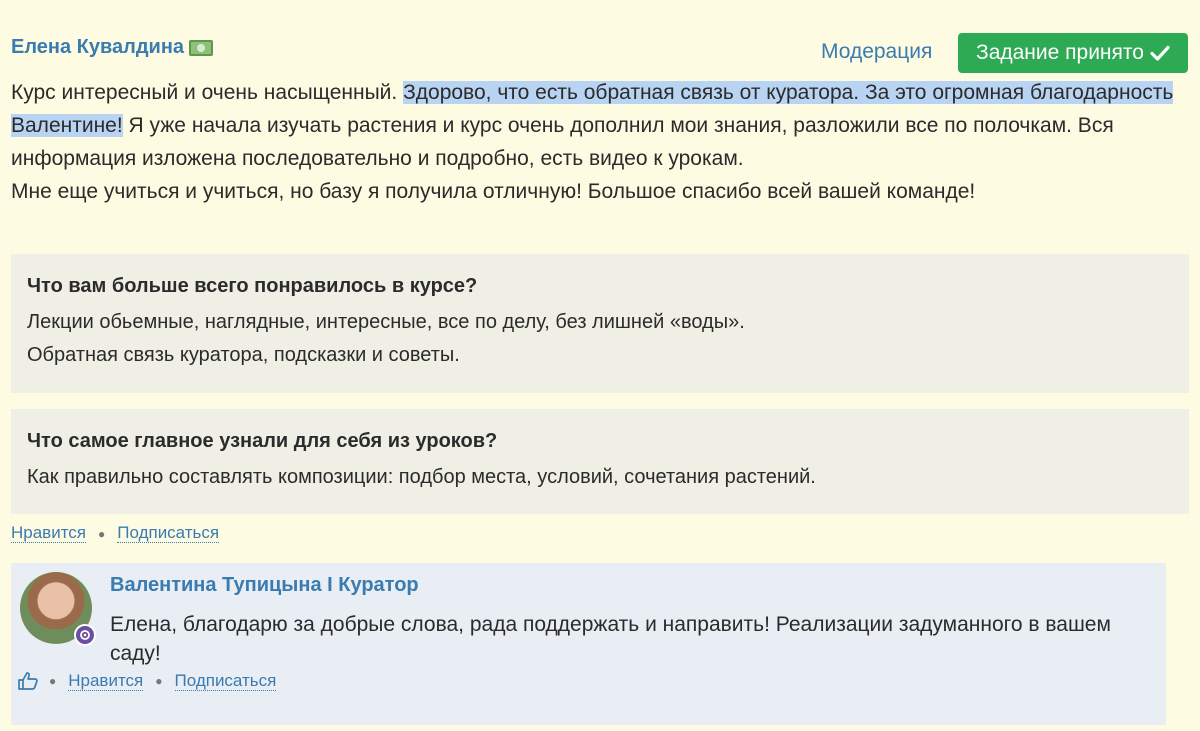 This screenshot has width=1200, height=731. I want to click on review-author-name: Елена Кувалдина, so click(97, 47).